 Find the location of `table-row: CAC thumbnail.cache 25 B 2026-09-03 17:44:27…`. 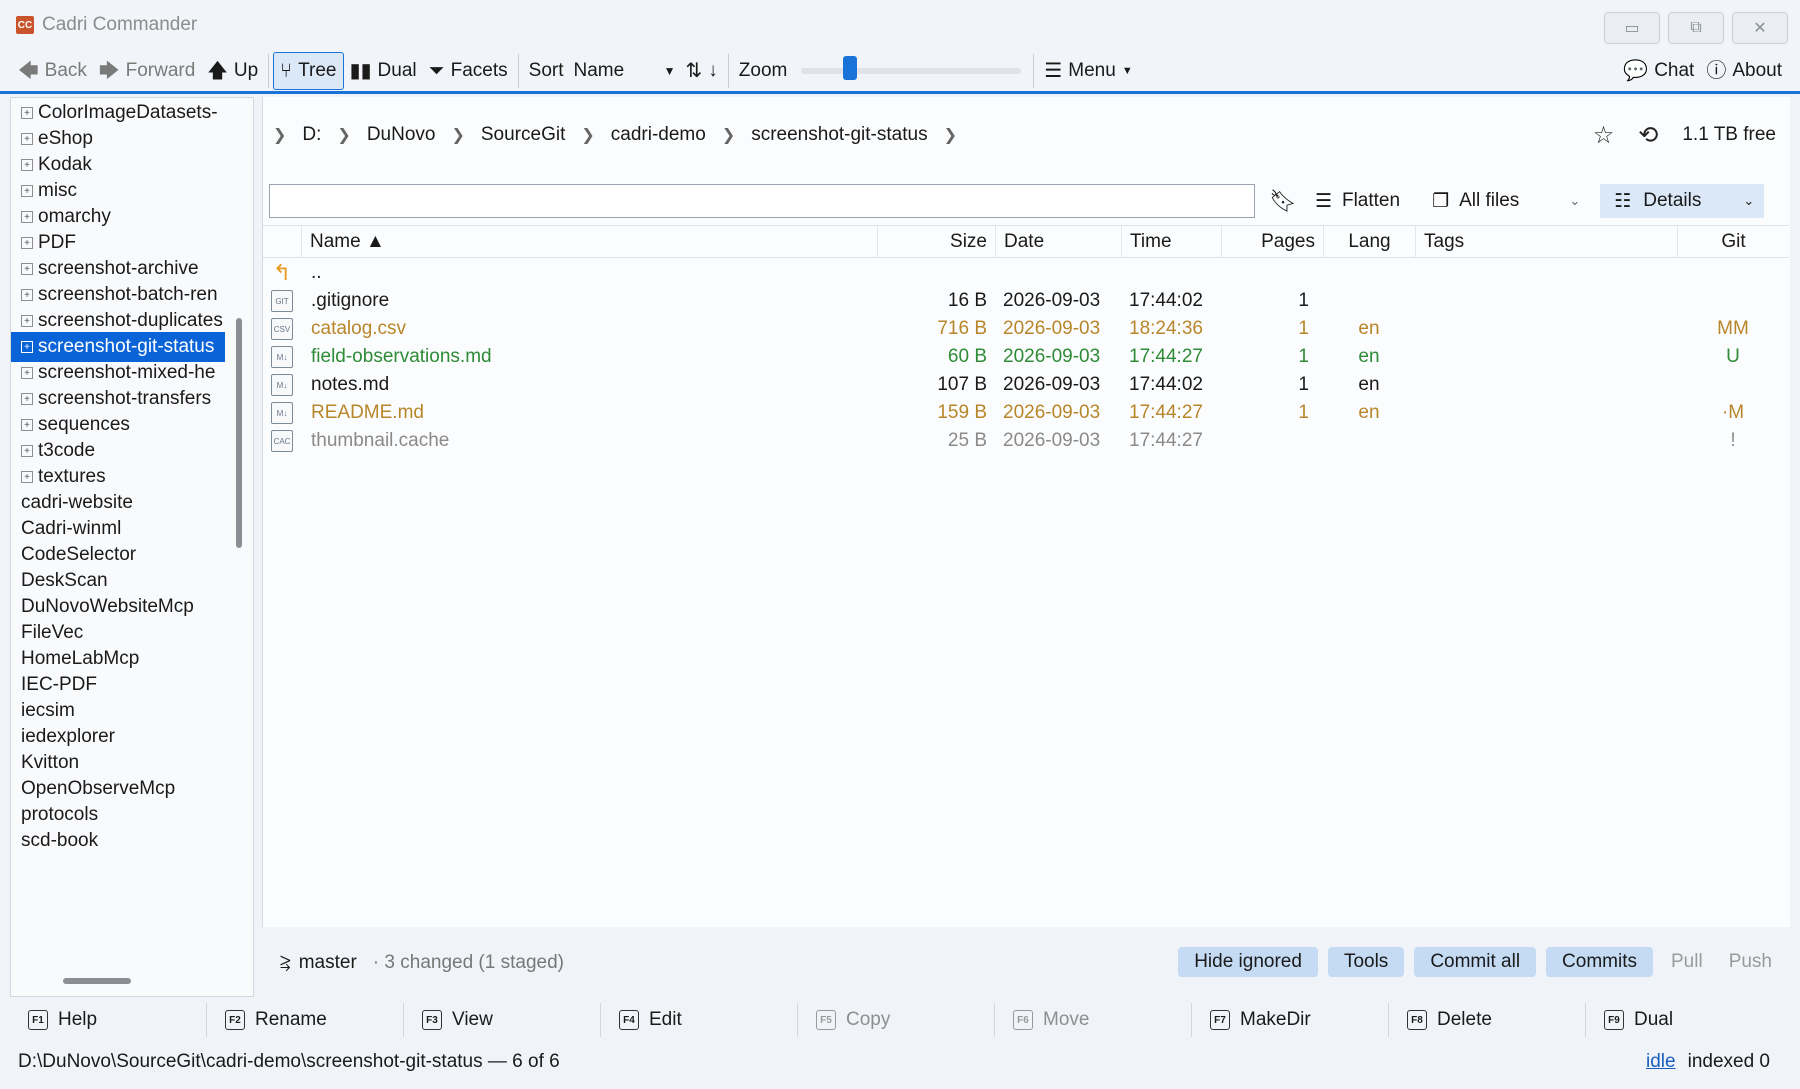

table-row: CAC thumbnail.cache 25 B 2026-09-03 17:44:27… is located at coordinates (1026, 441).